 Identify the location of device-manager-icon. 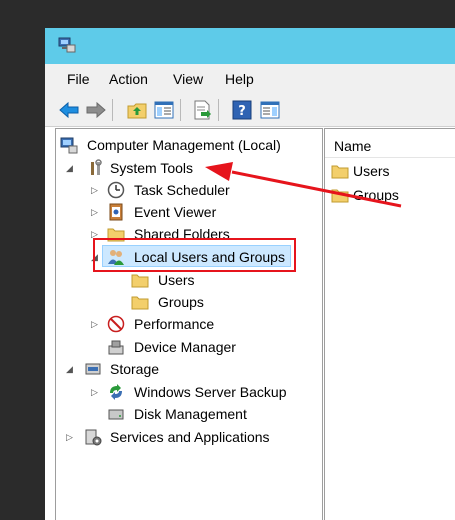
(116, 347).